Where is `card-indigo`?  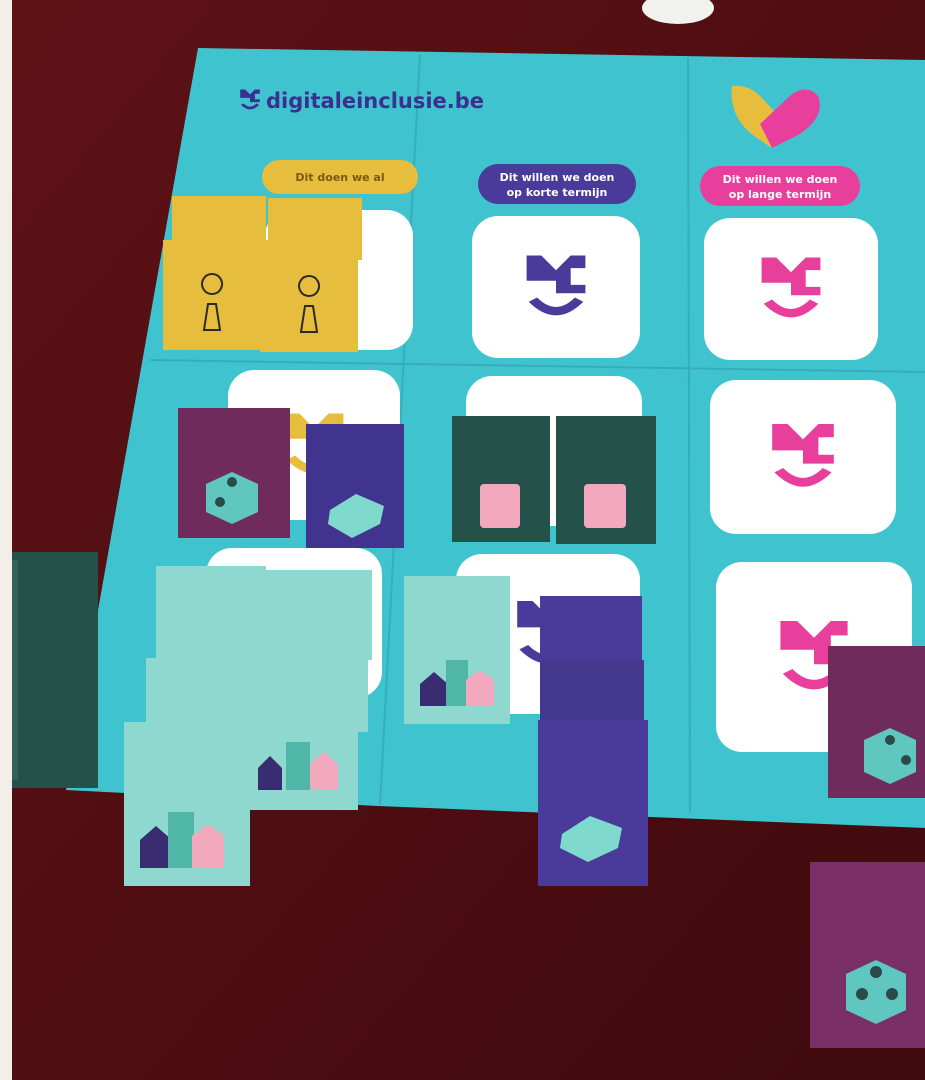
card-indigo is located at coordinates (593, 803).